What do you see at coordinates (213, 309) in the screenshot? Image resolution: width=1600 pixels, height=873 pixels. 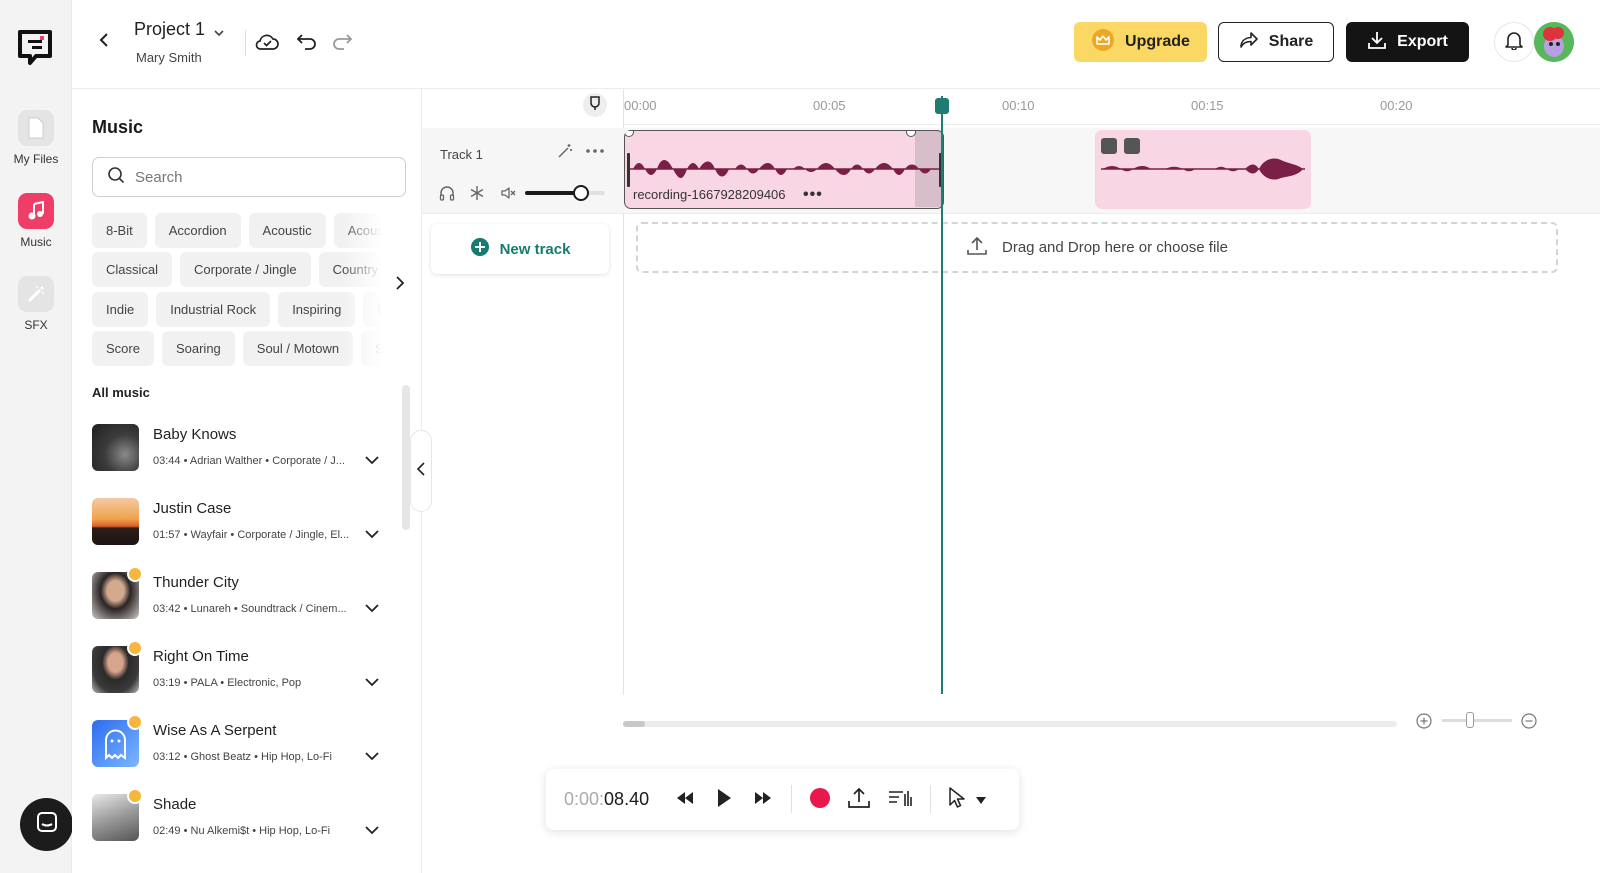 I see `genre-chip: Industrial Rock` at bounding box center [213, 309].